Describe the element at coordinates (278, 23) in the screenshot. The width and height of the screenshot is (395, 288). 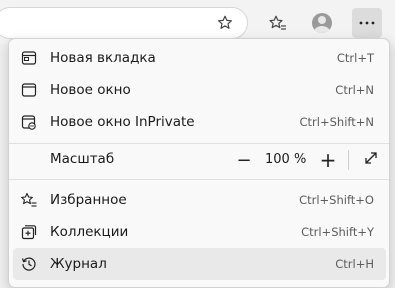
I see `favorites-star-icon` at that location.